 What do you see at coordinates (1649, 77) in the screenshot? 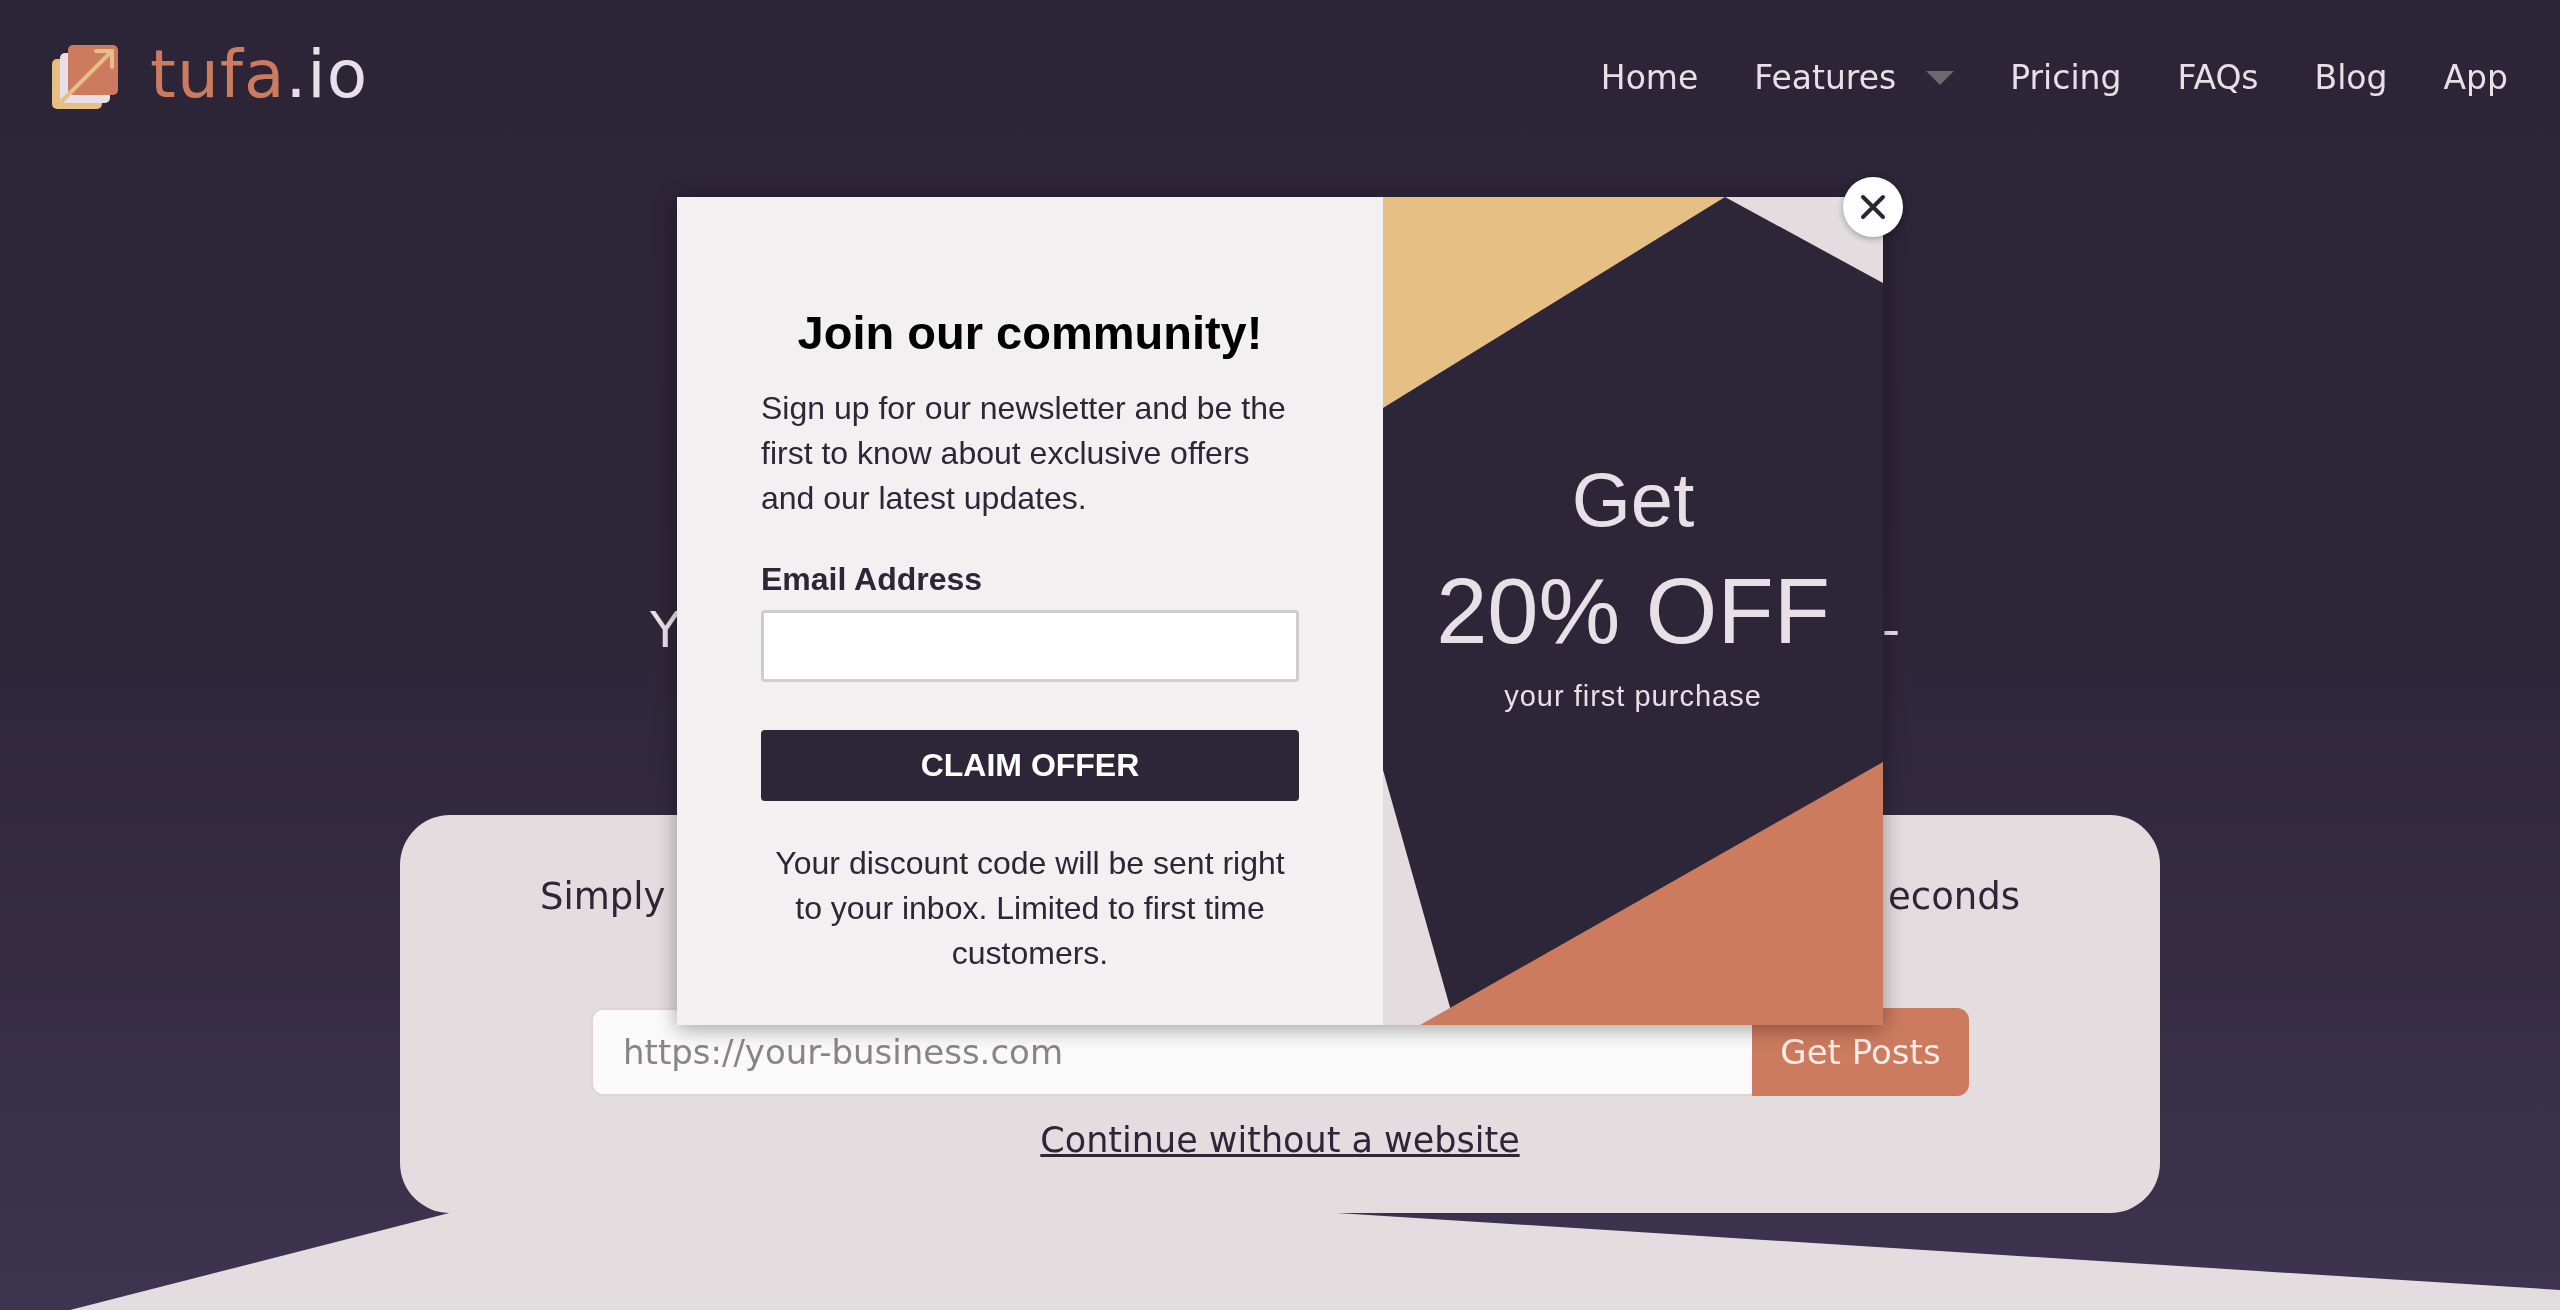
I see `nav-link: Home` at bounding box center [1649, 77].